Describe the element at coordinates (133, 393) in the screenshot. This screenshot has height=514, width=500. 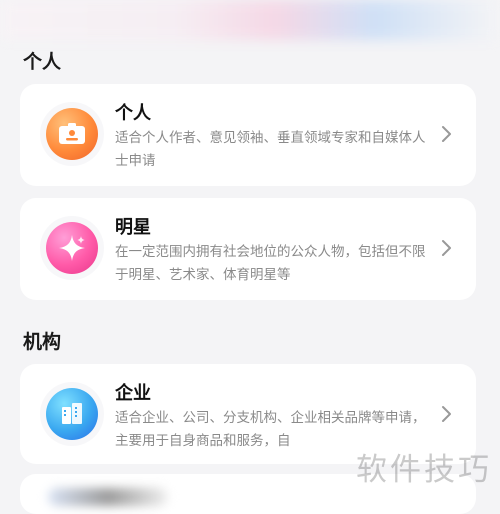
I see `card-title: 企业` at that location.